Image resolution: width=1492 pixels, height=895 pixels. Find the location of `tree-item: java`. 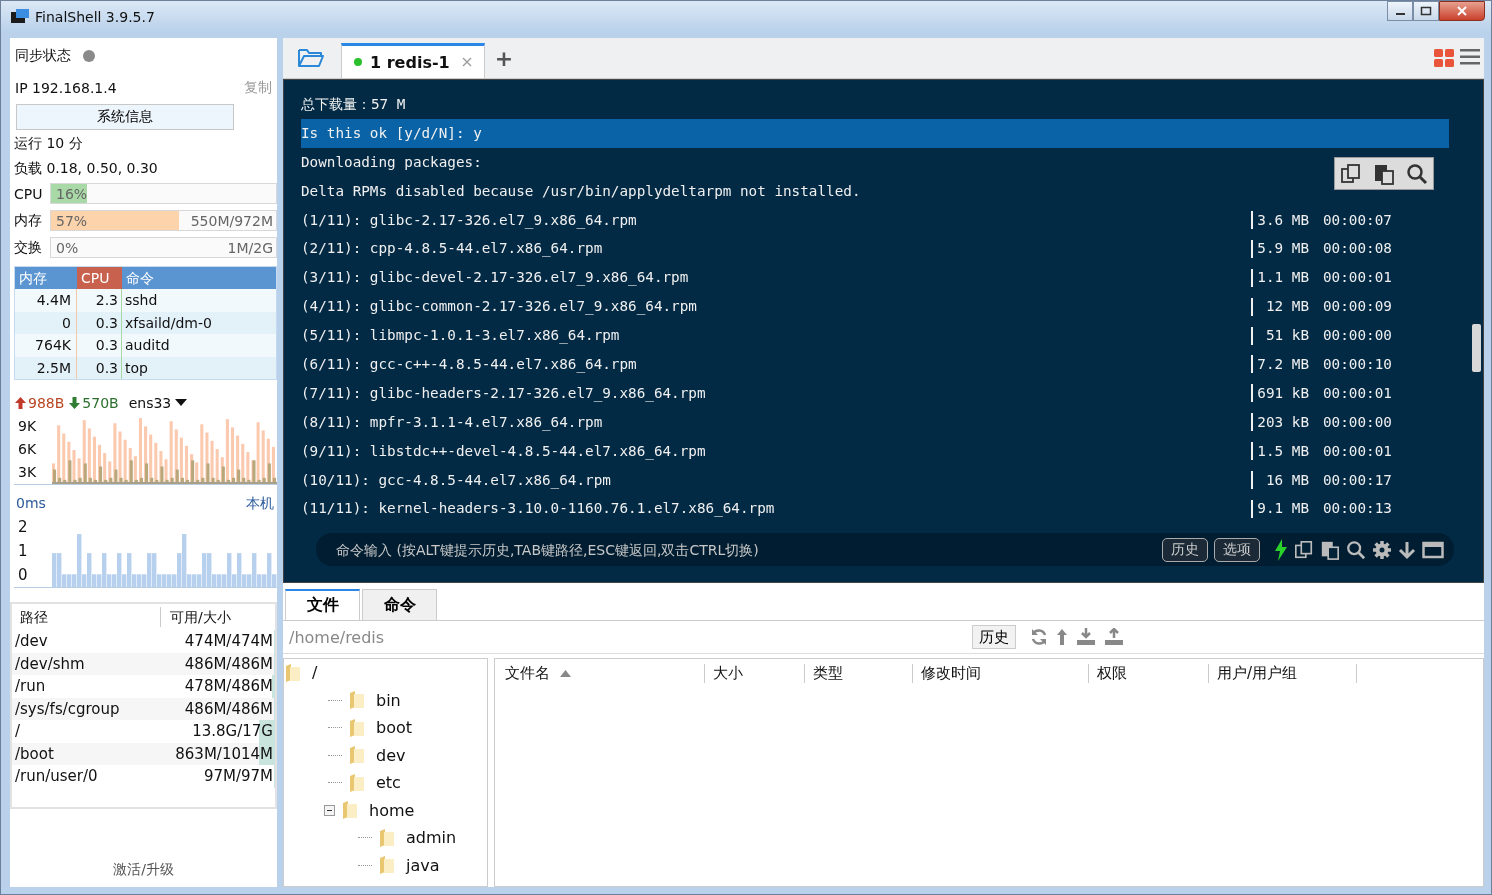

tree-item: java is located at coordinates (423, 865).